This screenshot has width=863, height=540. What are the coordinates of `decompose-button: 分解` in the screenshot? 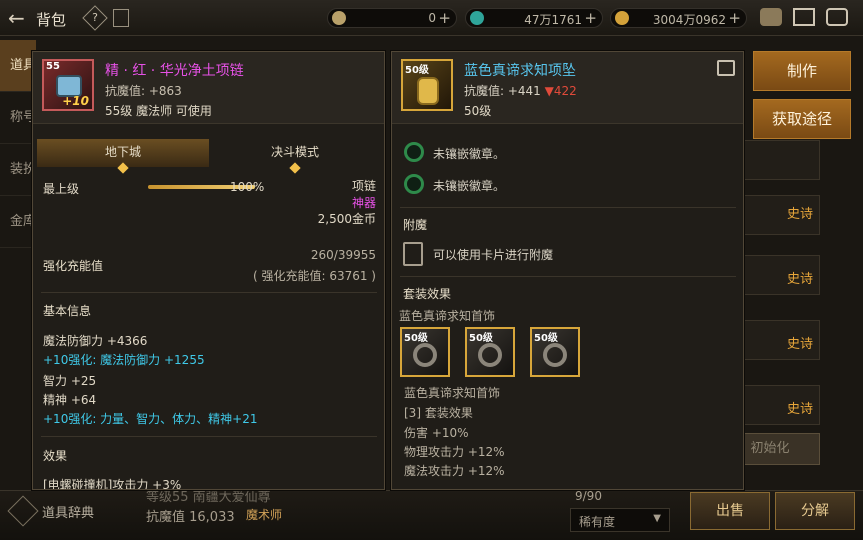 It's located at (815, 511).